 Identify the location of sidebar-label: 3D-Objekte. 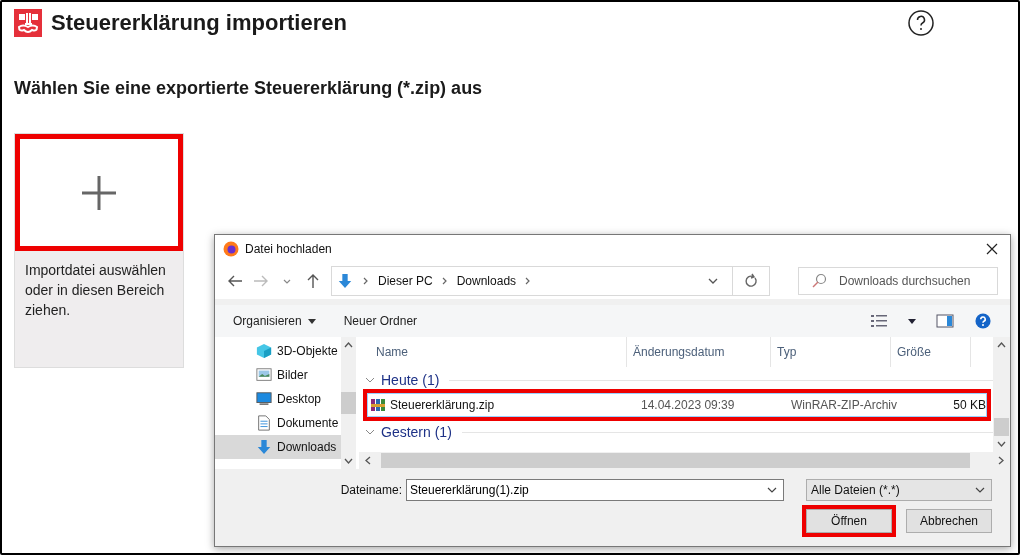
(307, 351).